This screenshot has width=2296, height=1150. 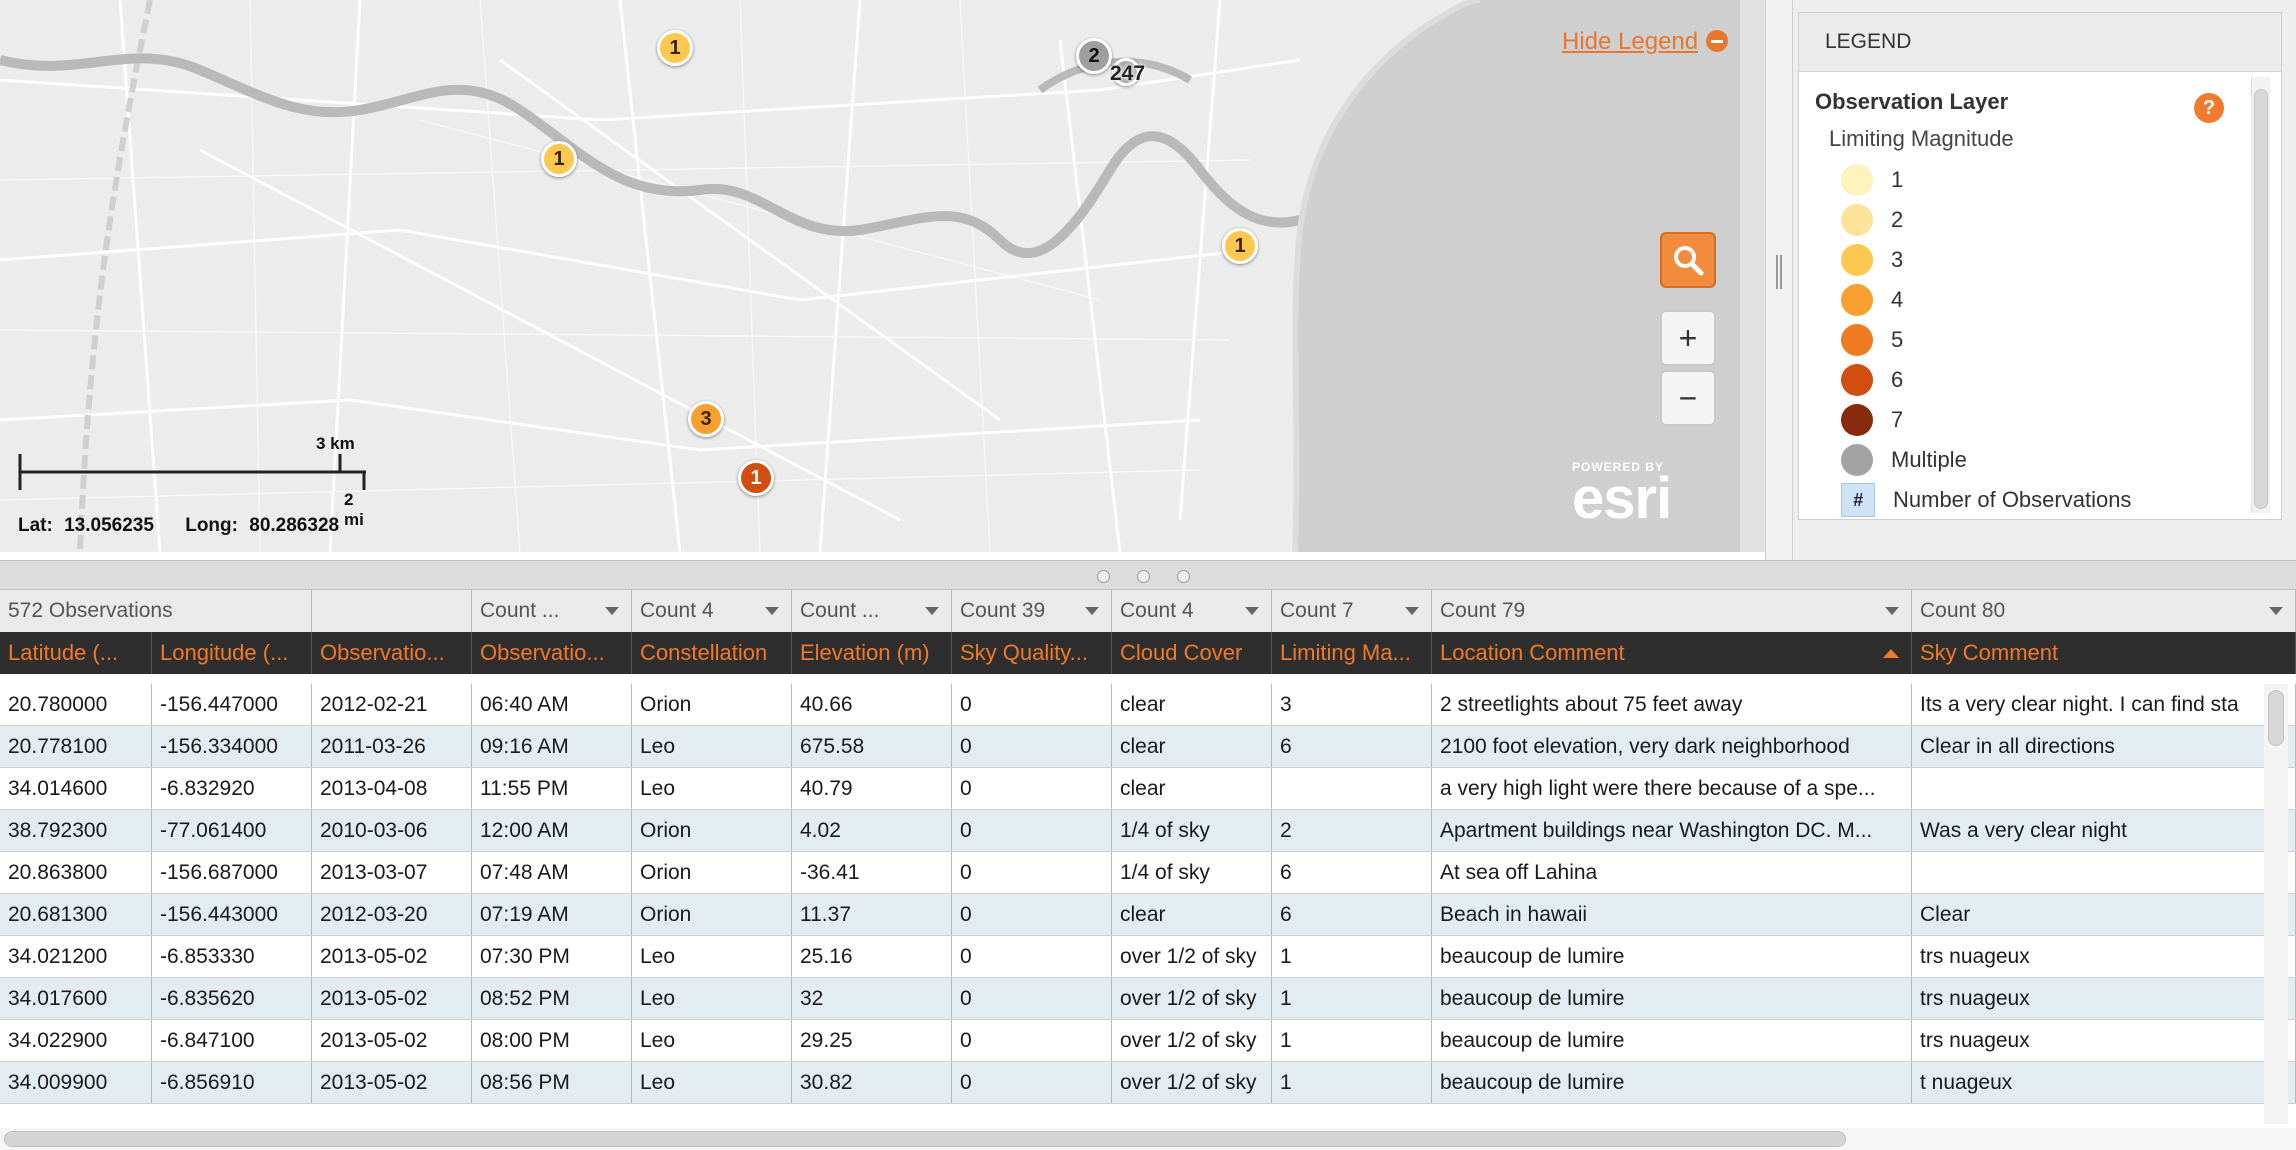 I want to click on table-cell: 1/4 of sky, so click(x=1192, y=830).